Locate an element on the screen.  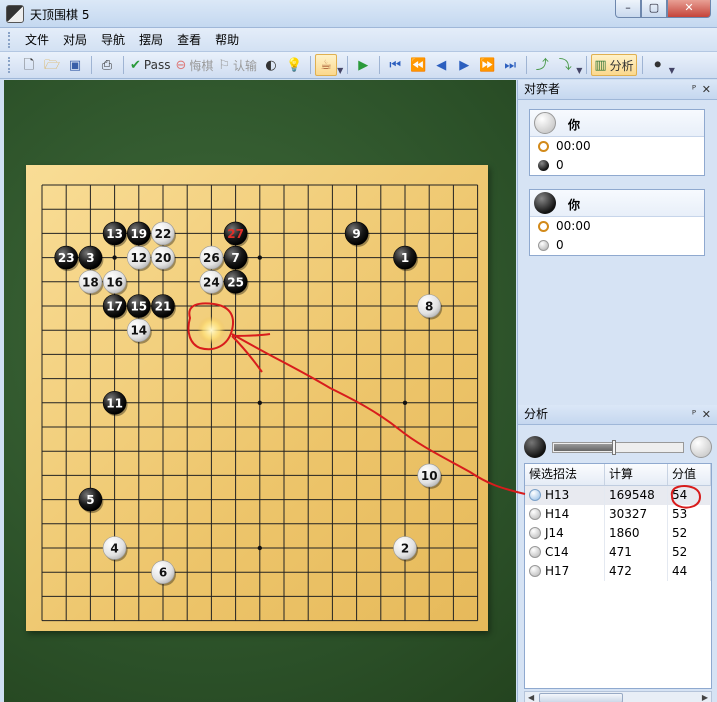
players-panel-title: 对弈者 is located at coordinates (542, 89).